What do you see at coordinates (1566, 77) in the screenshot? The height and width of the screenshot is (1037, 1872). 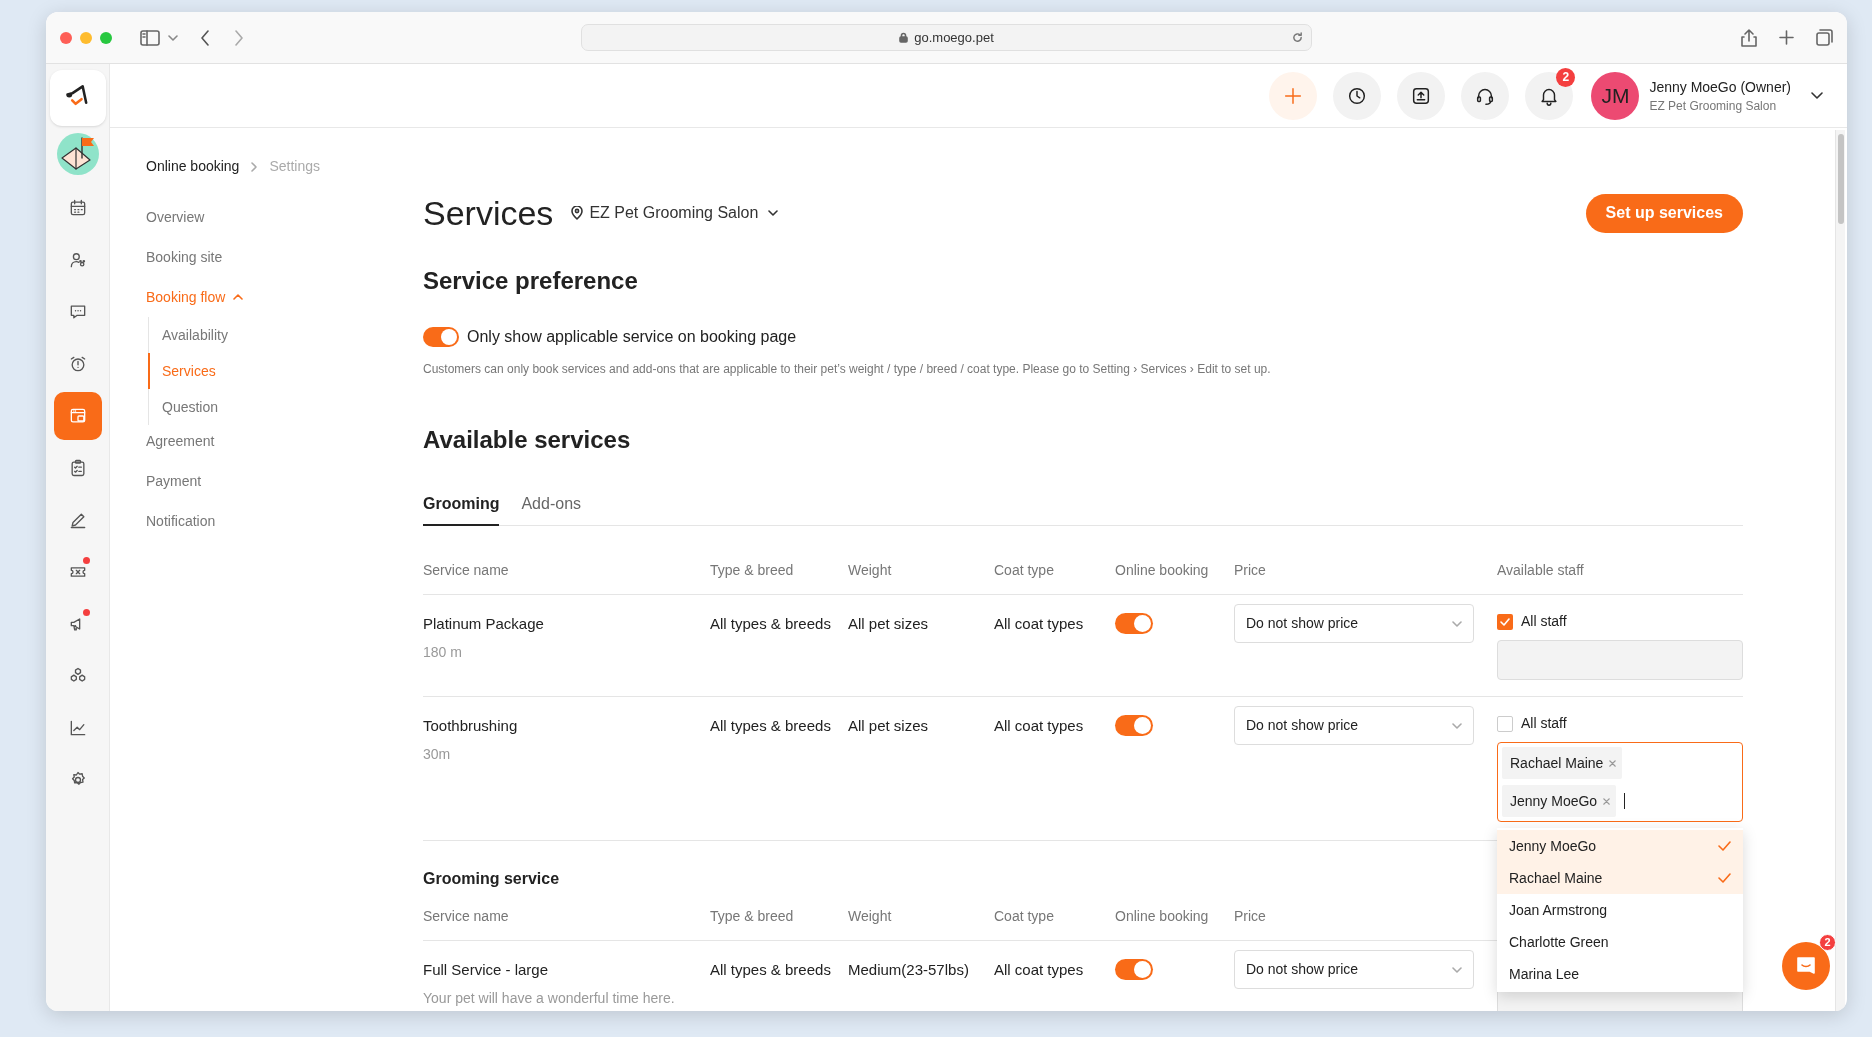 I see `notification-badge: 2` at bounding box center [1566, 77].